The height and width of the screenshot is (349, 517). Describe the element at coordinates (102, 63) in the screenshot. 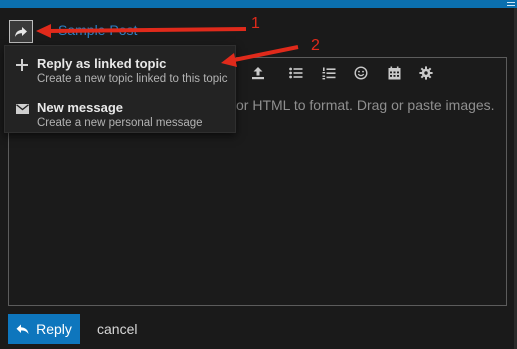

I see `menu-item-title: Reply as linked topic` at that location.